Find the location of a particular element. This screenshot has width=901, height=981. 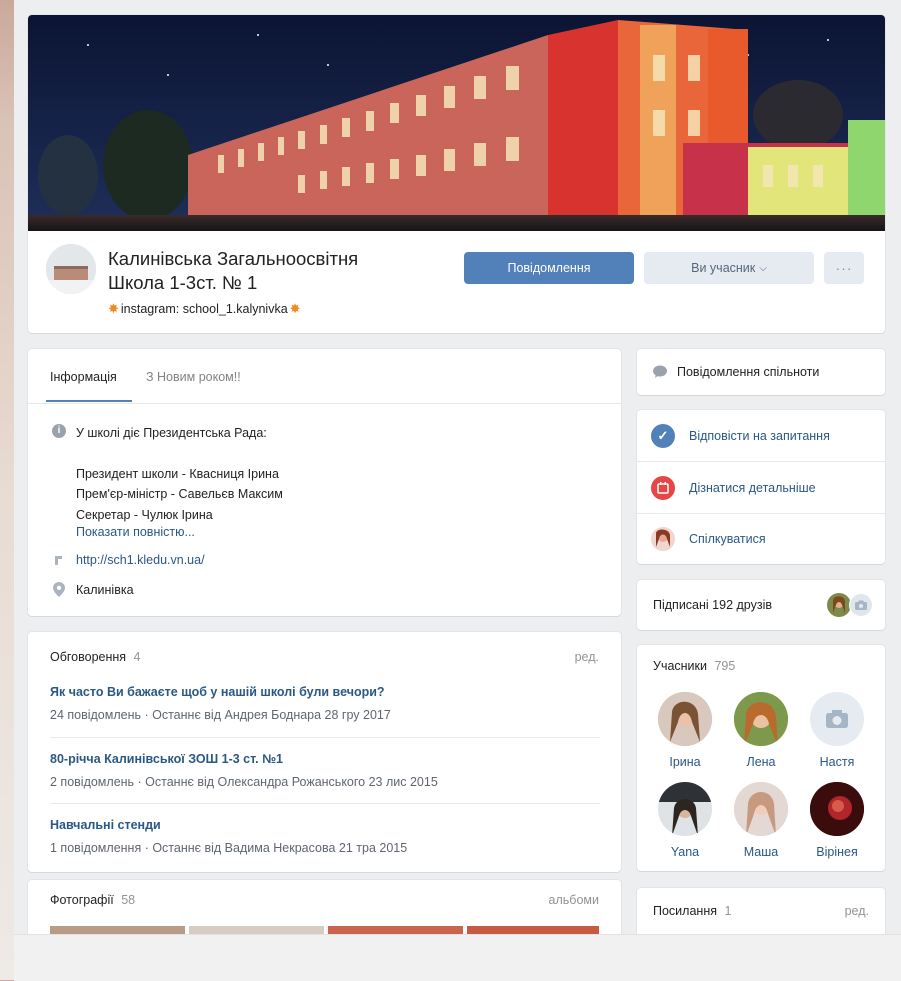

camera-icon is located at coordinates (861, 605).